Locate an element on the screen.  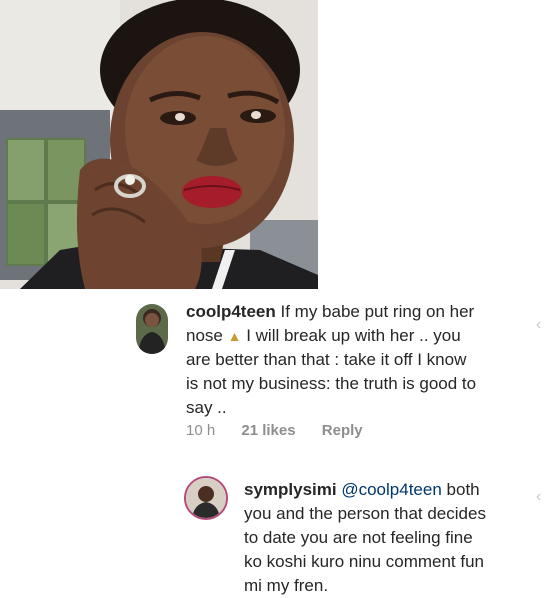
comment-line-2: nose is located at coordinates (204, 335).